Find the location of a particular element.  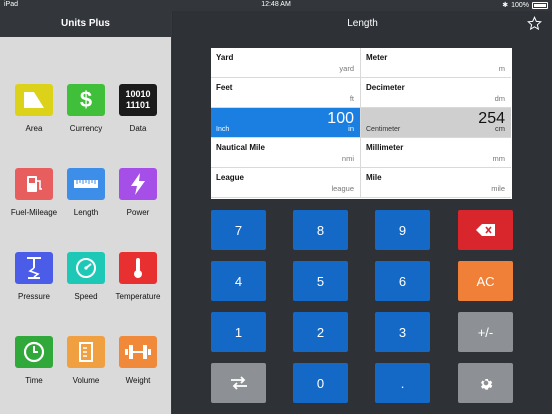

gear-icon is located at coordinates (486, 384).